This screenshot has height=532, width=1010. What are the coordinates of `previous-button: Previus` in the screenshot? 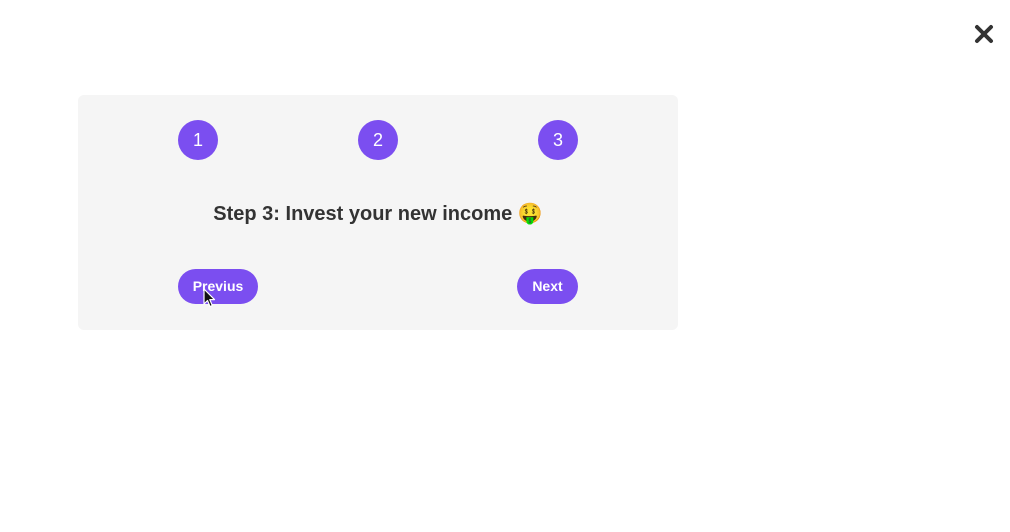 It's located at (218, 286).